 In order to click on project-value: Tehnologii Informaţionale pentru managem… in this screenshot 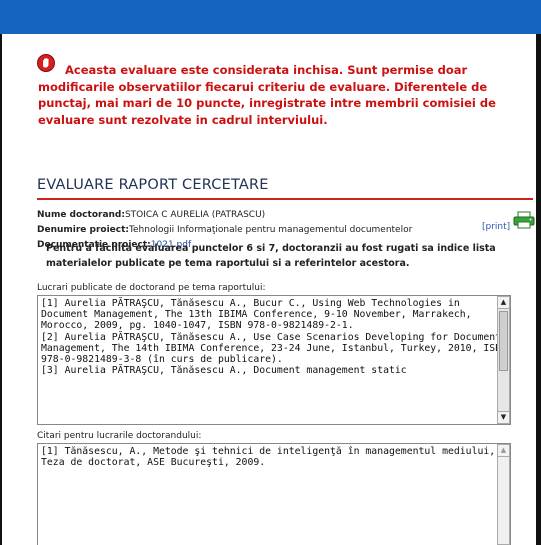, I will do `click(271, 230)`.